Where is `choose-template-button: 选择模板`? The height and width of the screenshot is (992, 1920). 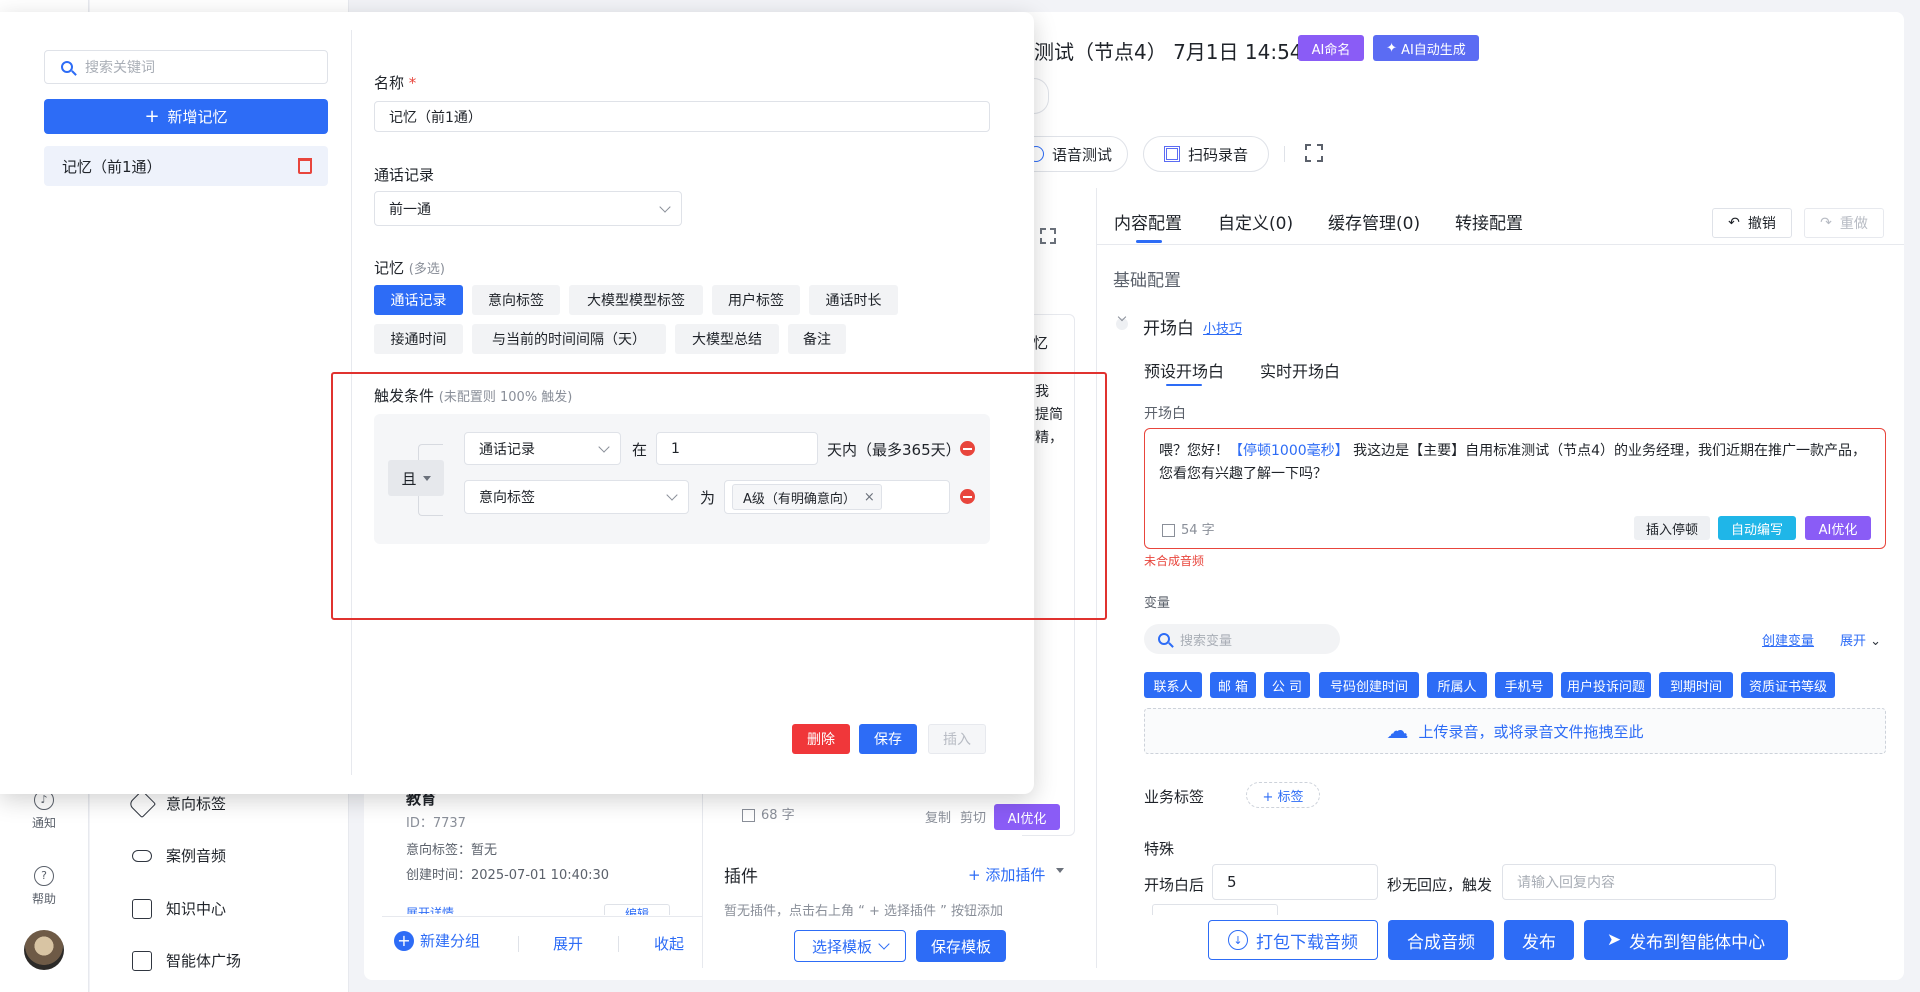 choose-template-button: 选择模板 is located at coordinates (850, 946).